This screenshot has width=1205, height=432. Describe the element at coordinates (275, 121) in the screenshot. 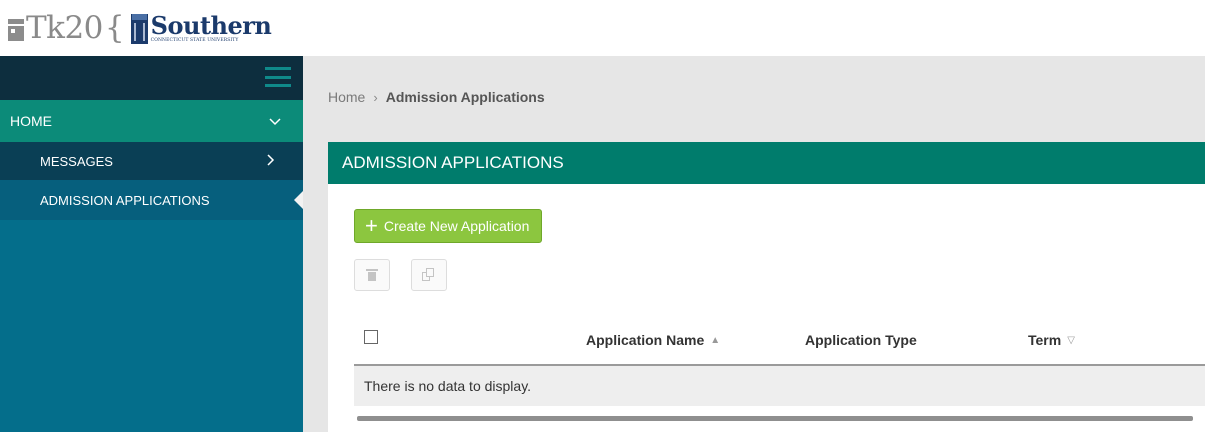

I see `chevron-down-icon` at that location.